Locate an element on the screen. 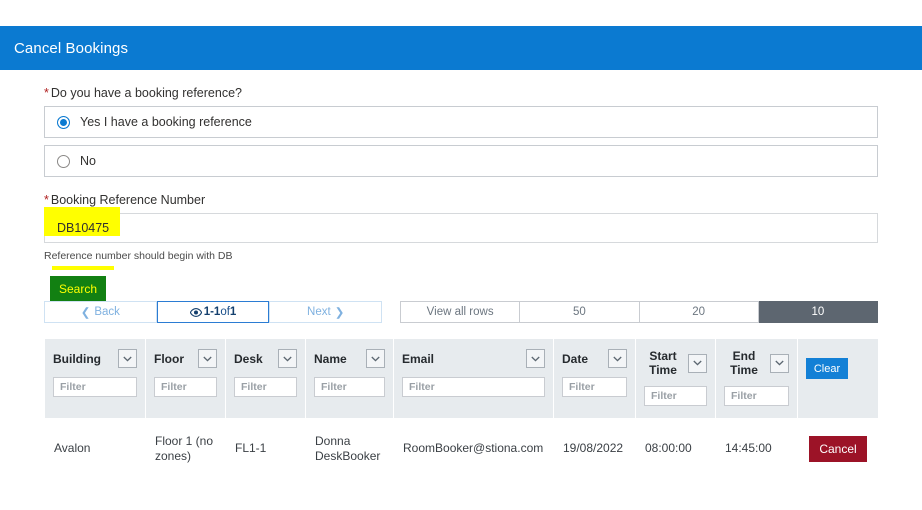 The width and height of the screenshot is (922, 510). column-label-start-time: Start Time is located at coordinates (663, 363).